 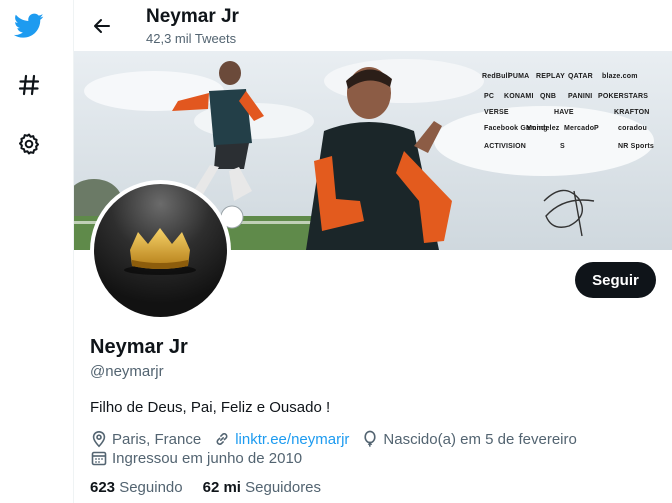 What do you see at coordinates (37, 251) in the screenshot?
I see `left-nav` at bounding box center [37, 251].